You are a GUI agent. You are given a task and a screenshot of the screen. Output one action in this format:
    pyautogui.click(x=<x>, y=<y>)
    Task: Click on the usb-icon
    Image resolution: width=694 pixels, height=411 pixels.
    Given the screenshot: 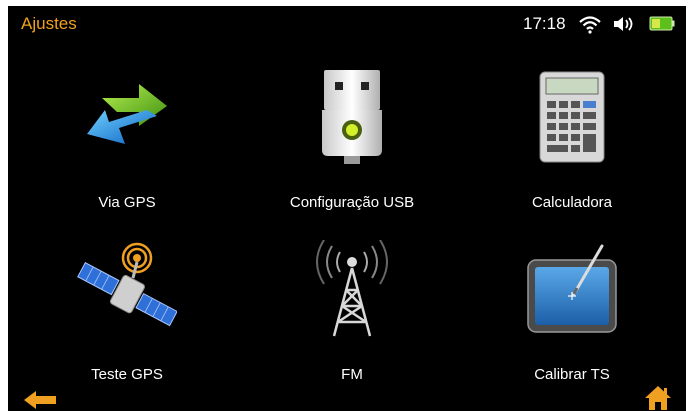 What is the action you would take?
    pyautogui.click(x=352, y=117)
    